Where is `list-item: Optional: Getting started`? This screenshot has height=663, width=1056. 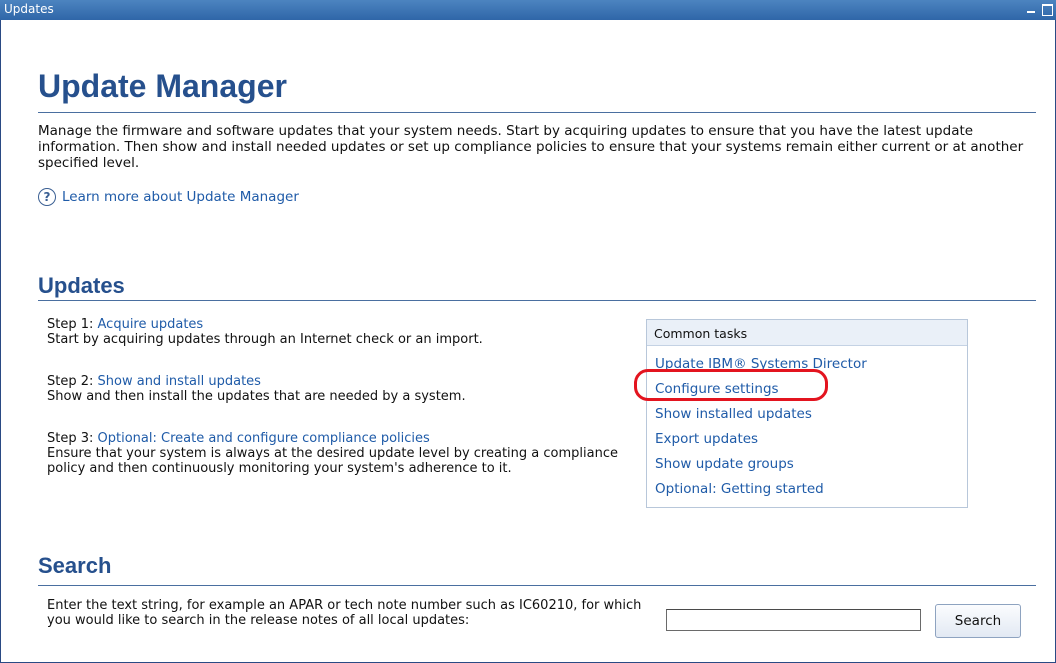
list-item: Optional: Getting started is located at coordinates (811, 489).